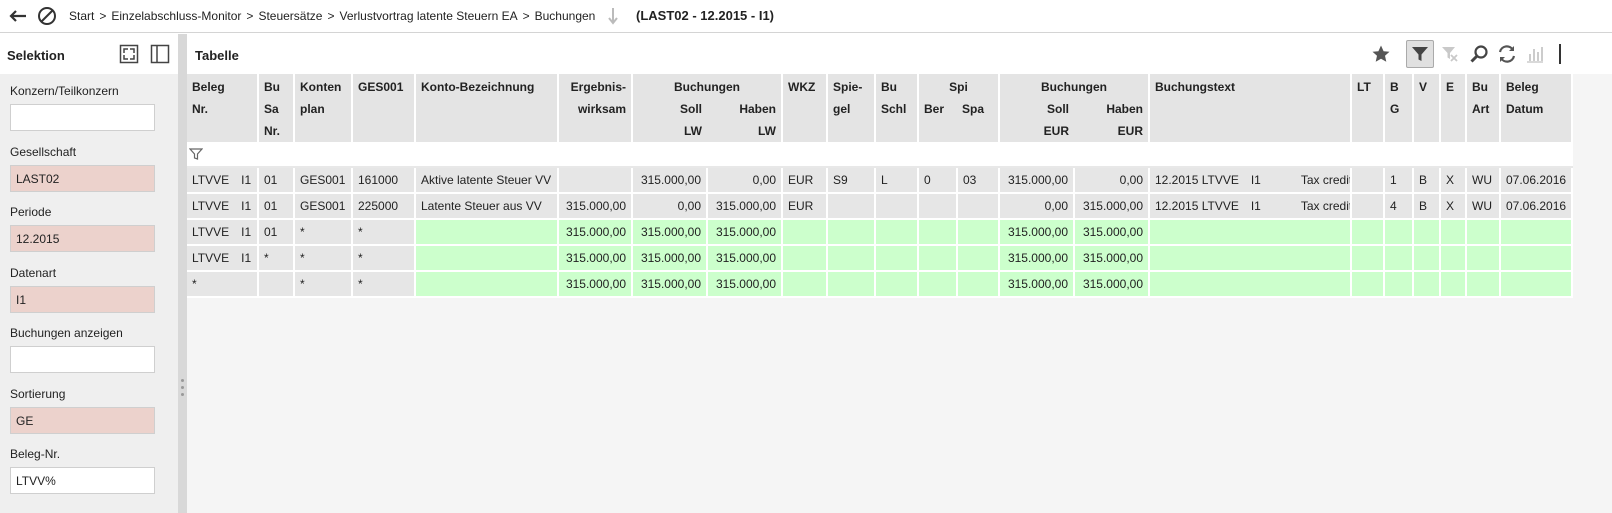  I want to click on selection-title: Selektion, so click(36, 55).